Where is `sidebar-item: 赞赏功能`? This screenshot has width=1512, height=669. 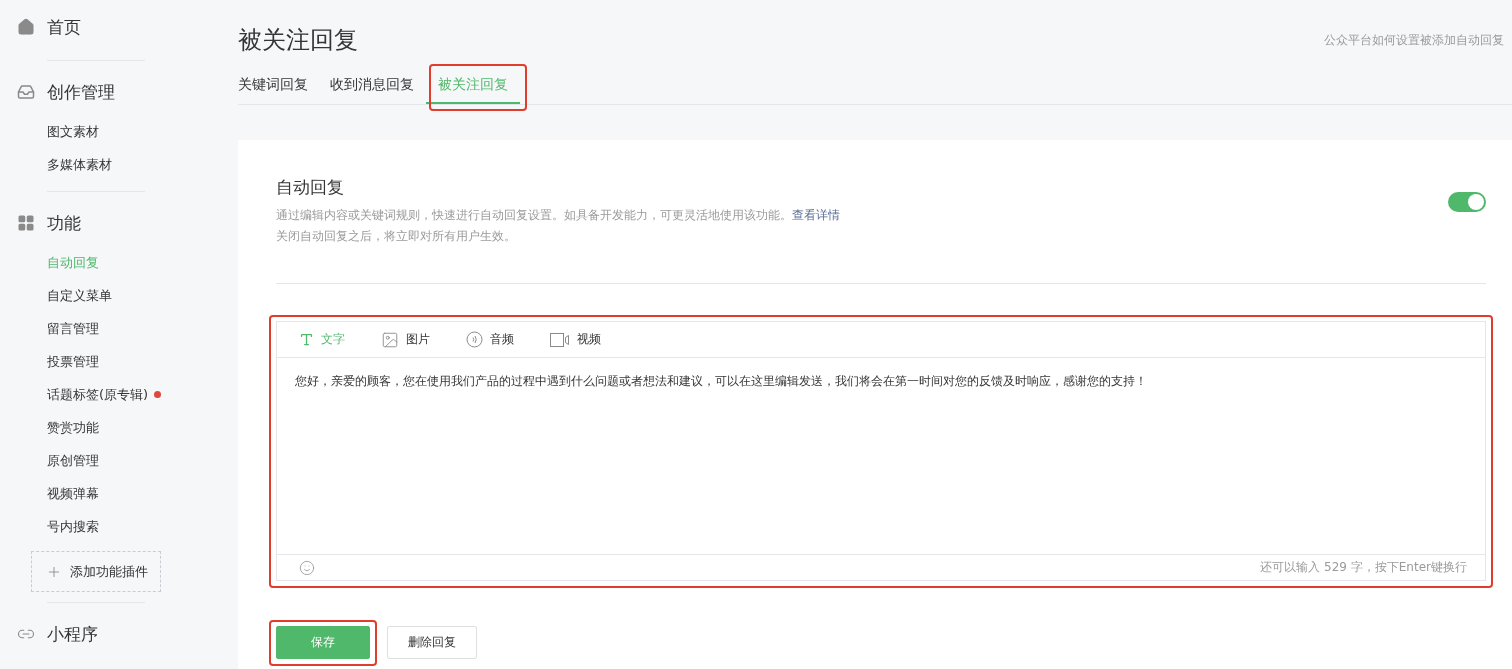 sidebar-item: 赞赏功能 is located at coordinates (119, 427).